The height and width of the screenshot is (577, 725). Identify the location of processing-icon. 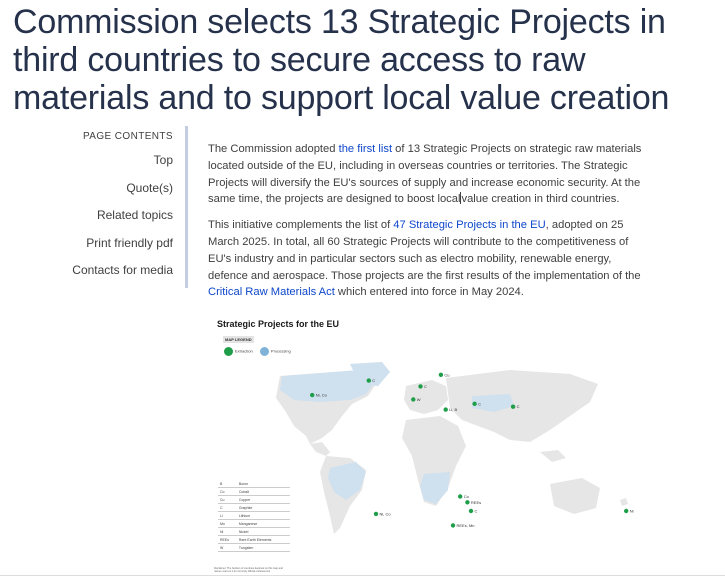
(264, 351).